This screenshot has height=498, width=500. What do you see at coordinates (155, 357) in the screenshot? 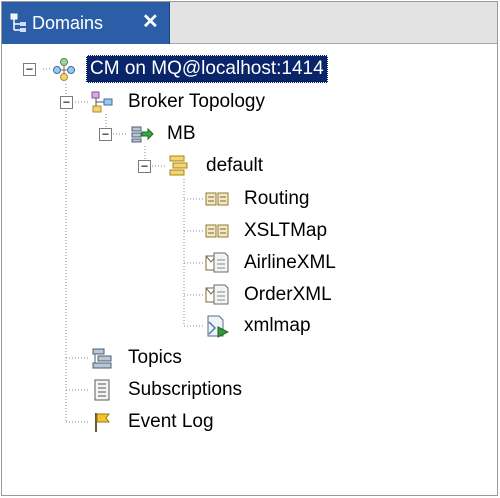
I see `tree-node-label: Topics` at bounding box center [155, 357].